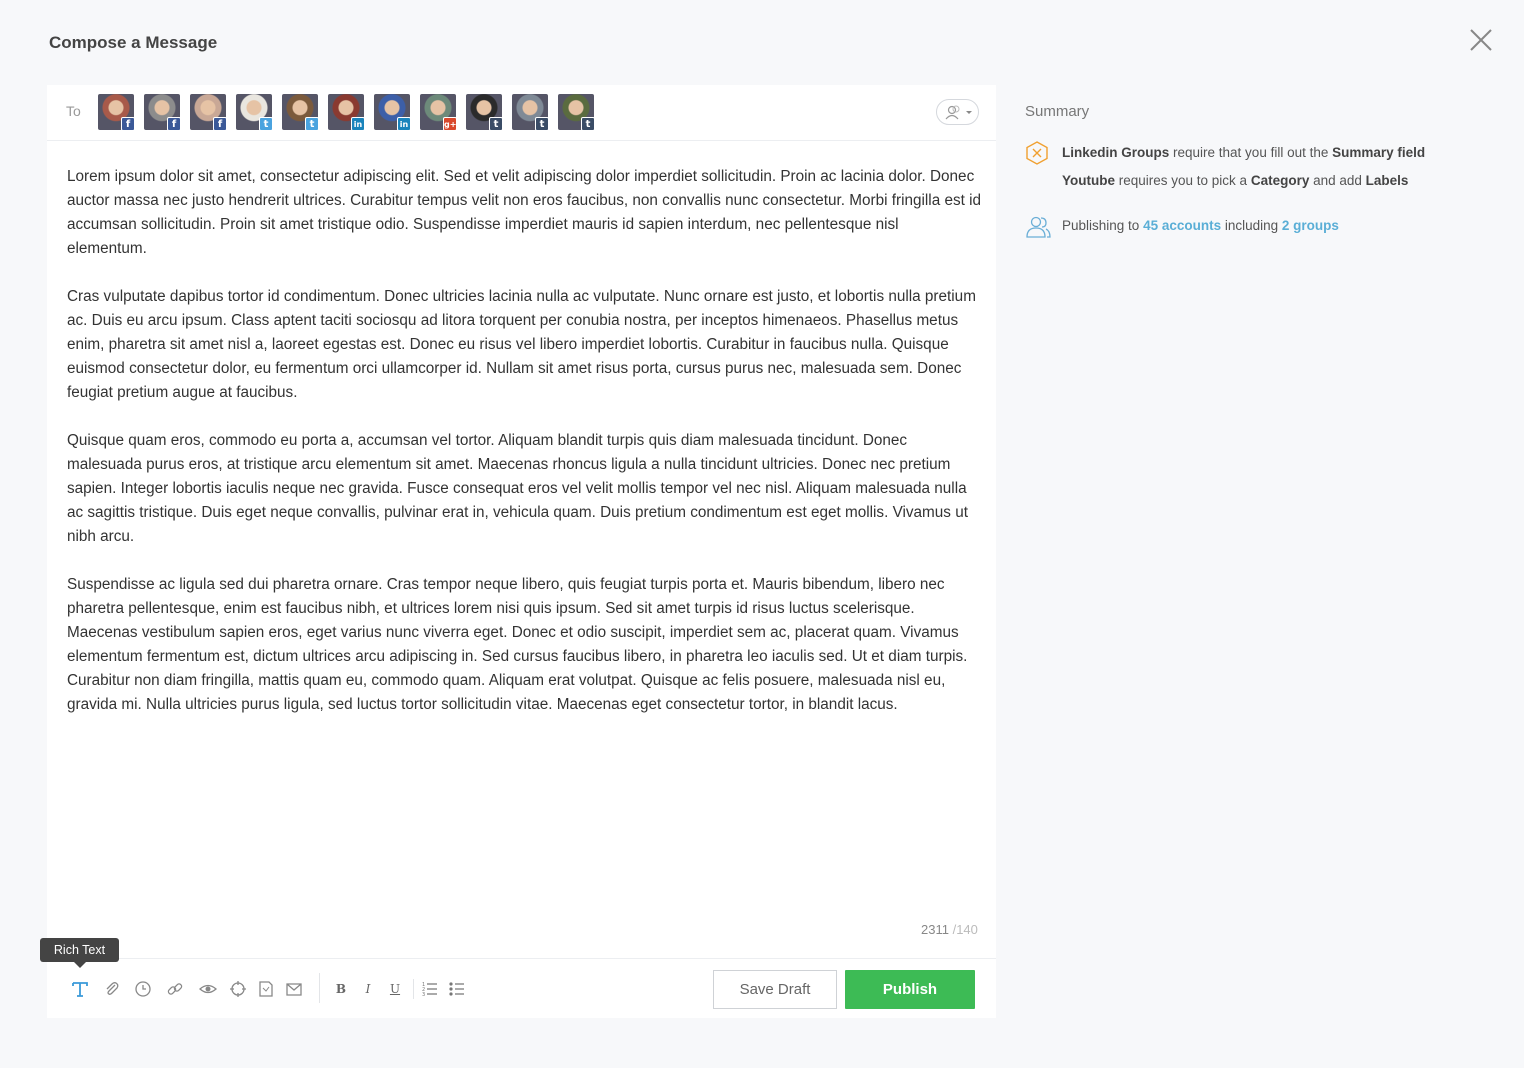 Image resolution: width=1524 pixels, height=1068 pixels. Describe the element at coordinates (775, 989) in the screenshot. I see `save-draft-button: Save Draft` at that location.